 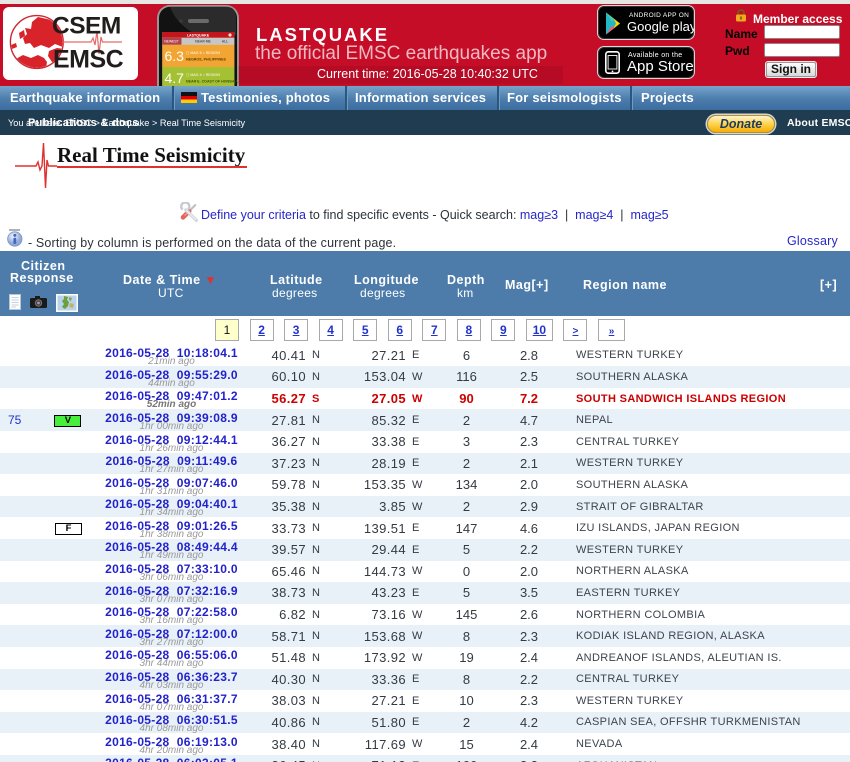 I want to click on svg-text: ALL, so click(x=225, y=42).